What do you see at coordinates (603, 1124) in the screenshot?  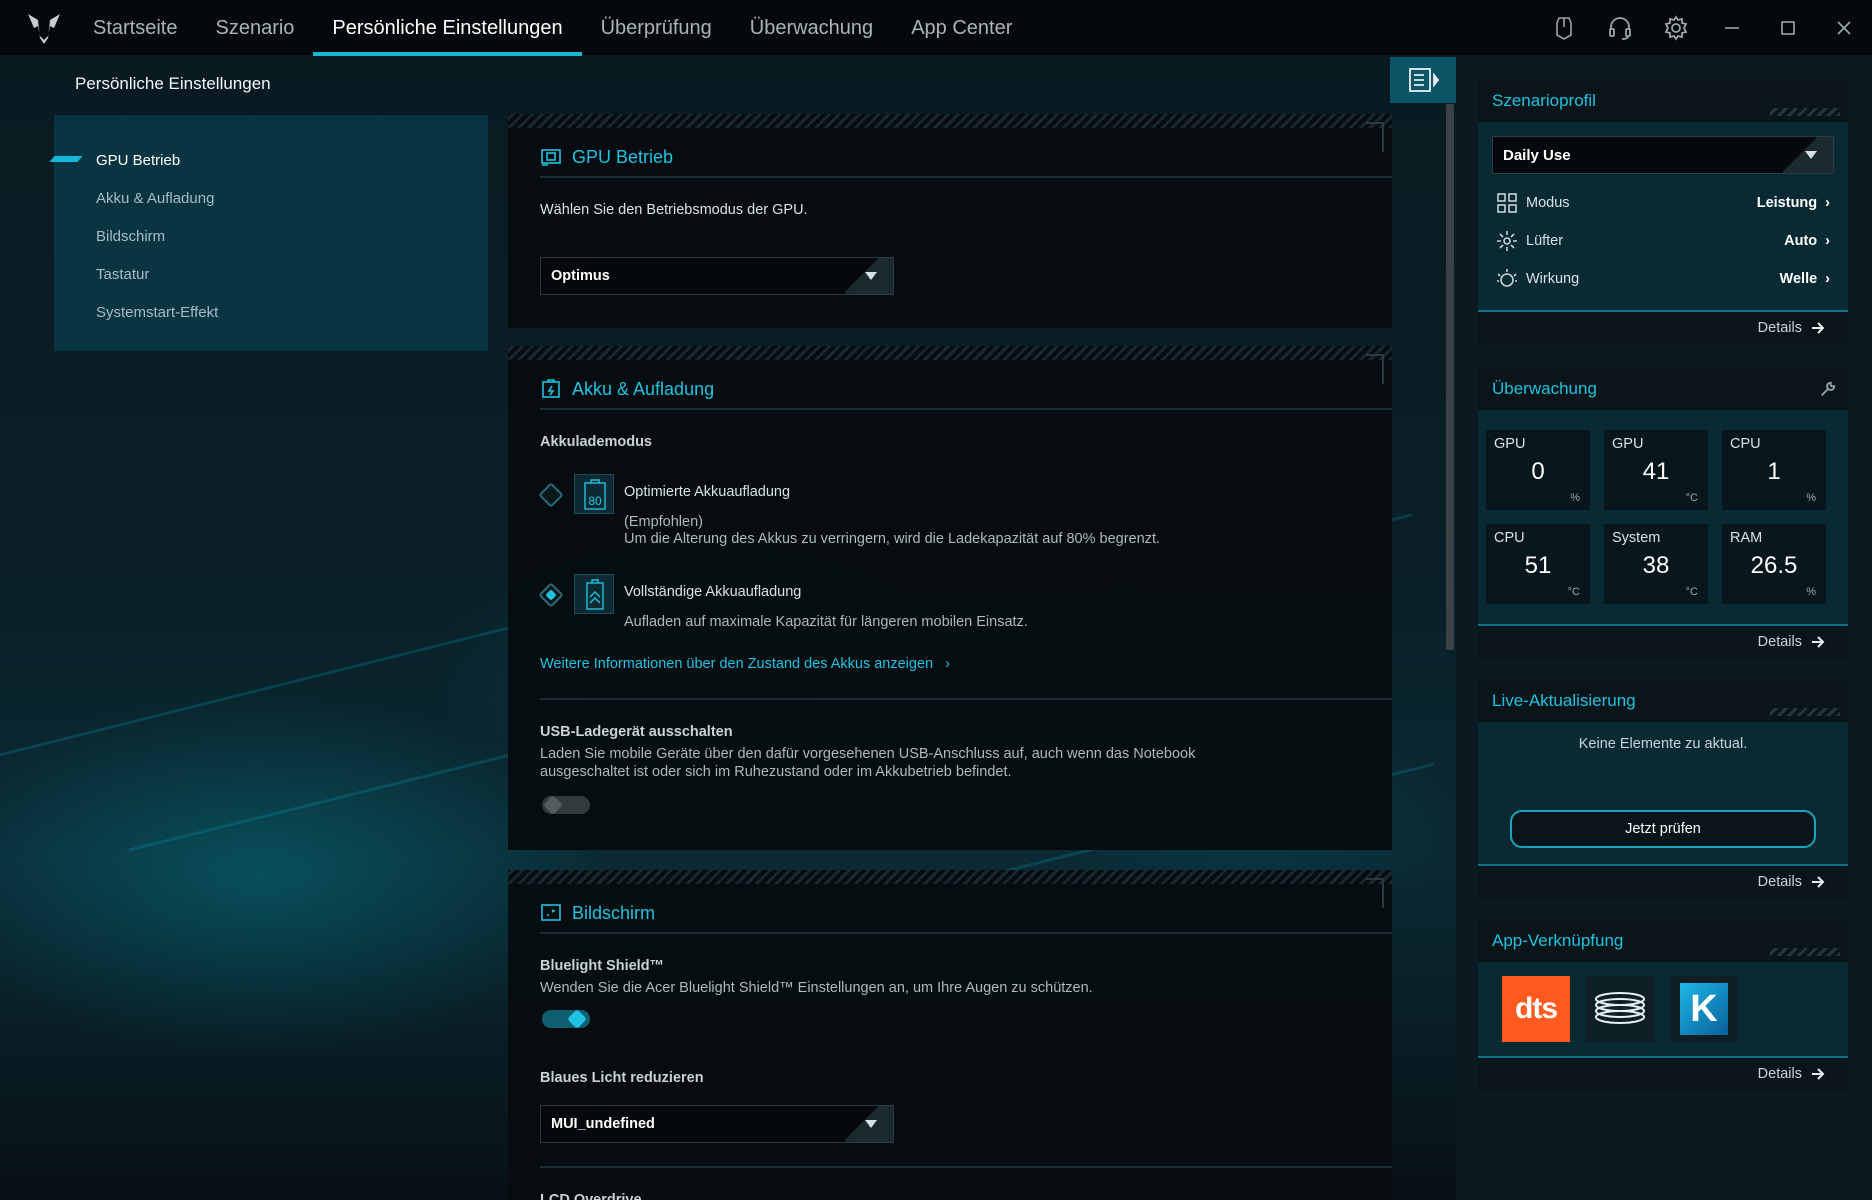 I see `reduce-blue-value: MUI_undefined` at bounding box center [603, 1124].